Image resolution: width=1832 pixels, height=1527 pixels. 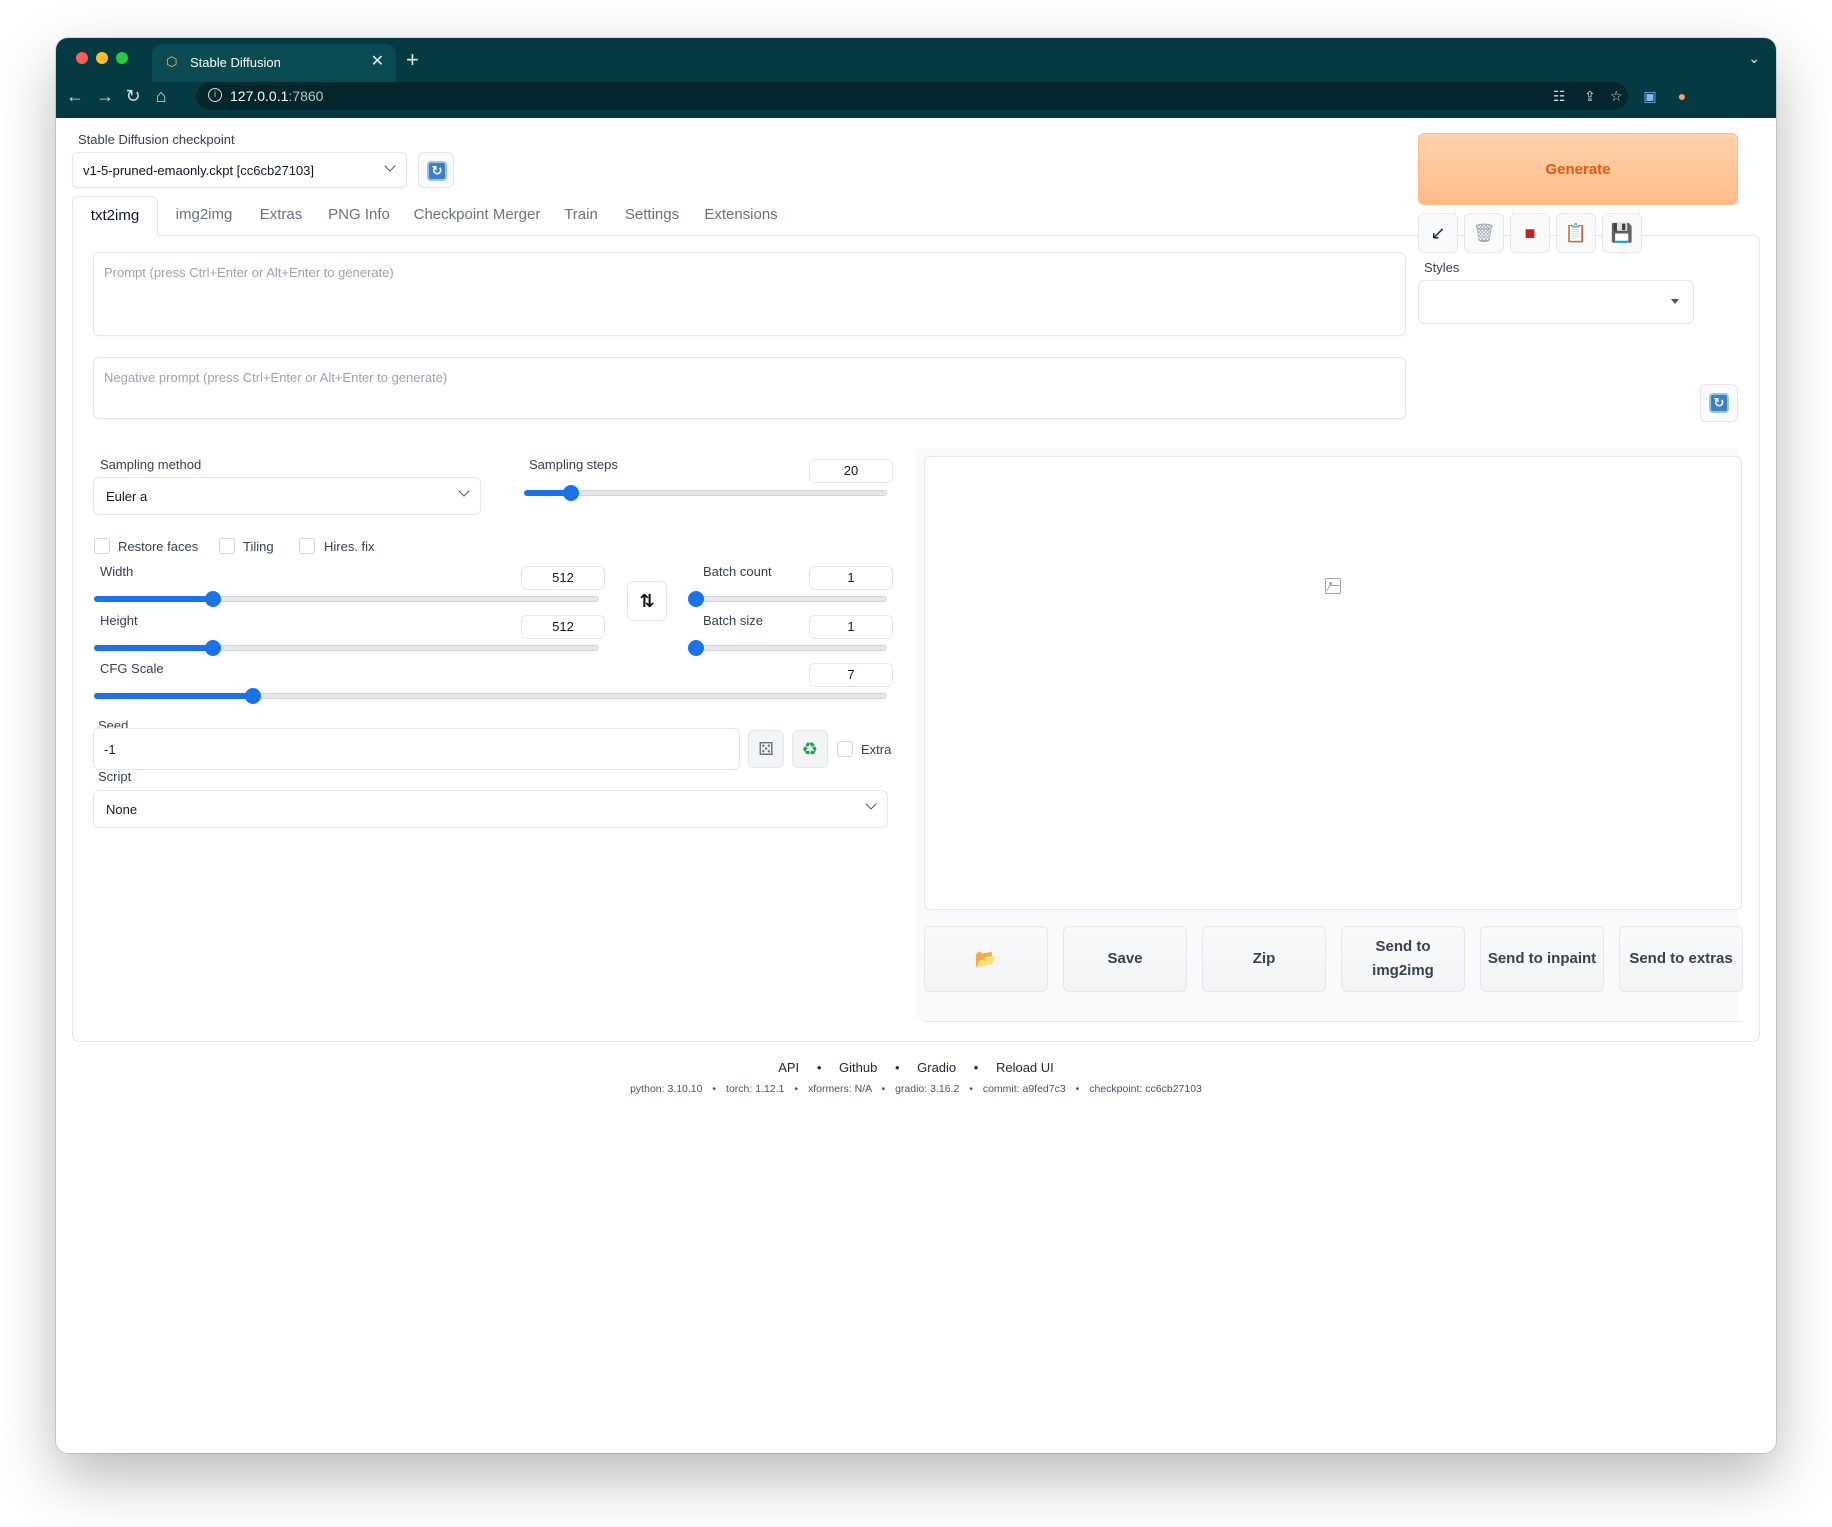 What do you see at coordinates (563, 627) in the screenshot?
I see `height-input: 512` at bounding box center [563, 627].